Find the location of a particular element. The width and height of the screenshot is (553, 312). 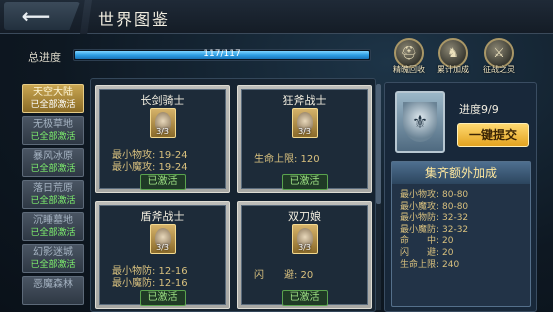

card-stat: 闪 避: 20 is located at coordinates (284, 275).